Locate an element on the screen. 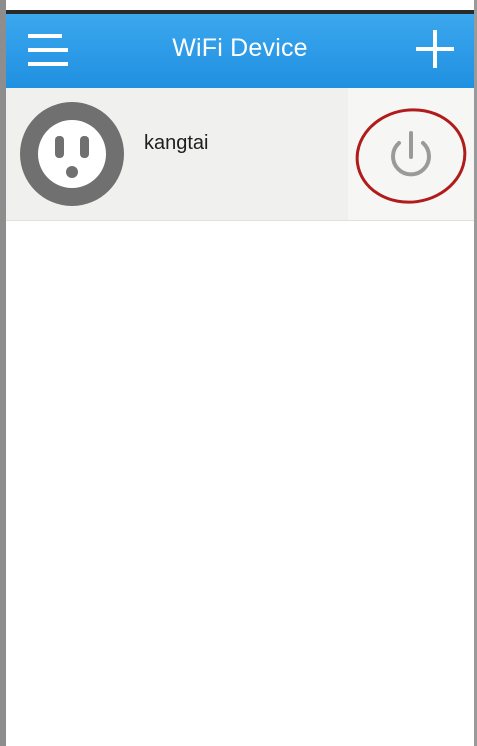 Image resolution: width=477 pixels, height=746 pixels. plus-icon-stroke is located at coordinates (435, 49).